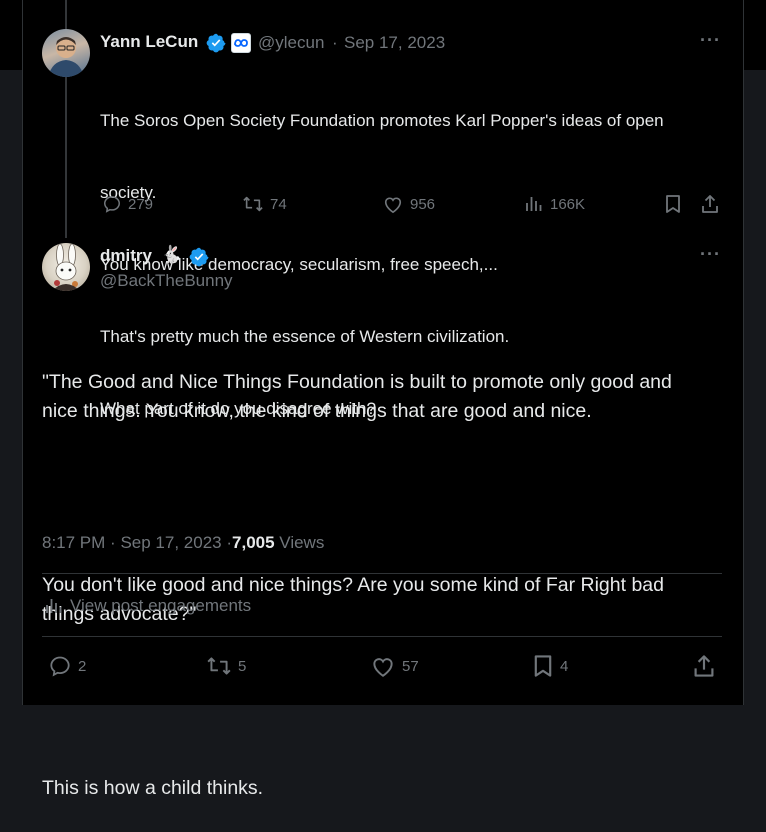  I want to click on reply-button: 2, so click(67, 666).